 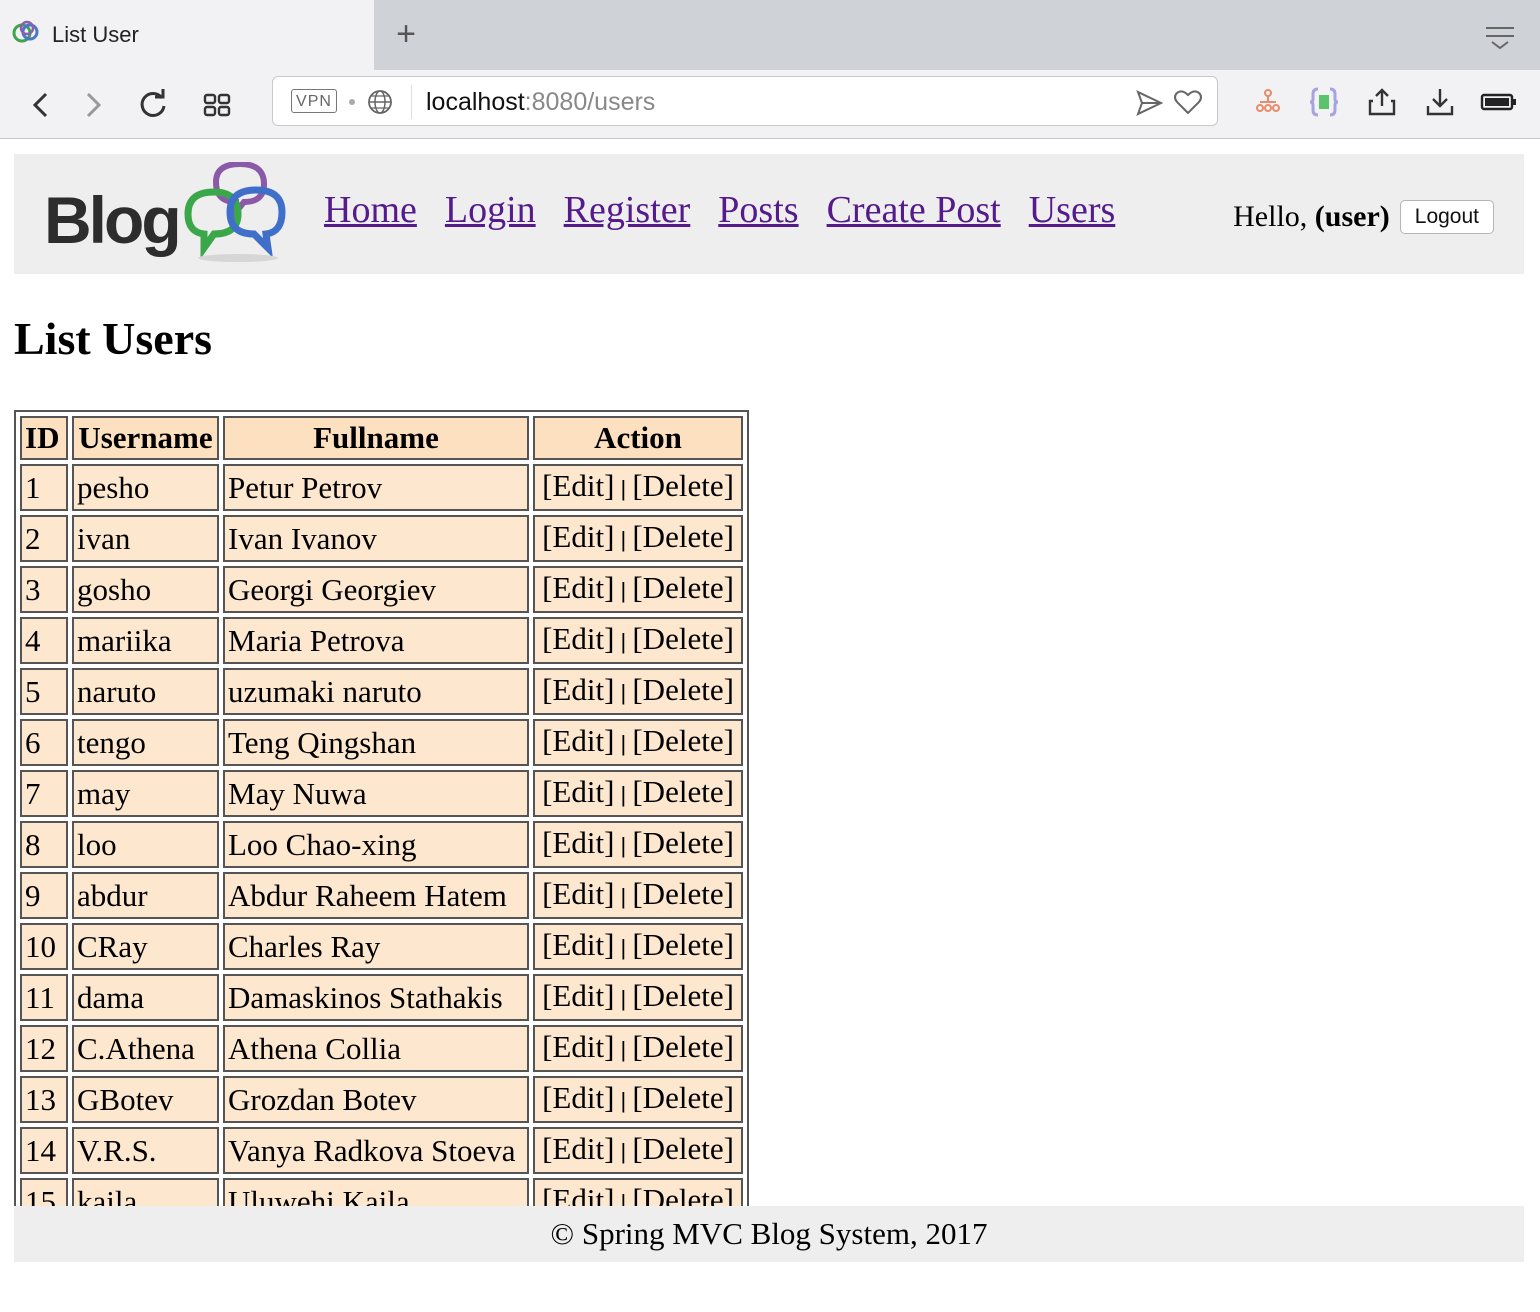 What do you see at coordinates (44, 1099) in the screenshot?
I see `cell-id: 13` at bounding box center [44, 1099].